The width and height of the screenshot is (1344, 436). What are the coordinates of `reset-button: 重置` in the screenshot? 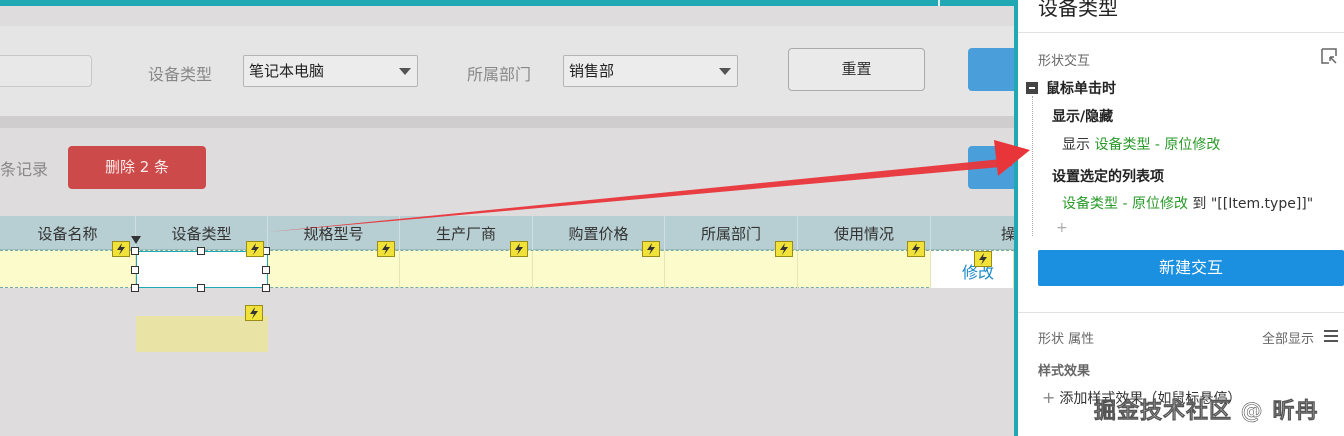 It's located at (856, 69).